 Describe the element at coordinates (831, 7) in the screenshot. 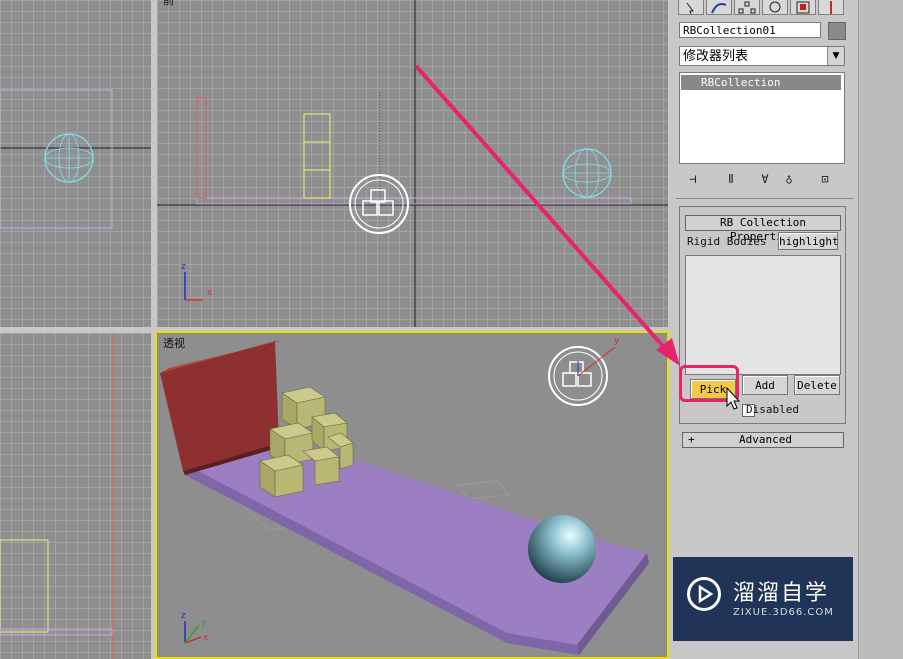

I see `utilities-tab` at that location.